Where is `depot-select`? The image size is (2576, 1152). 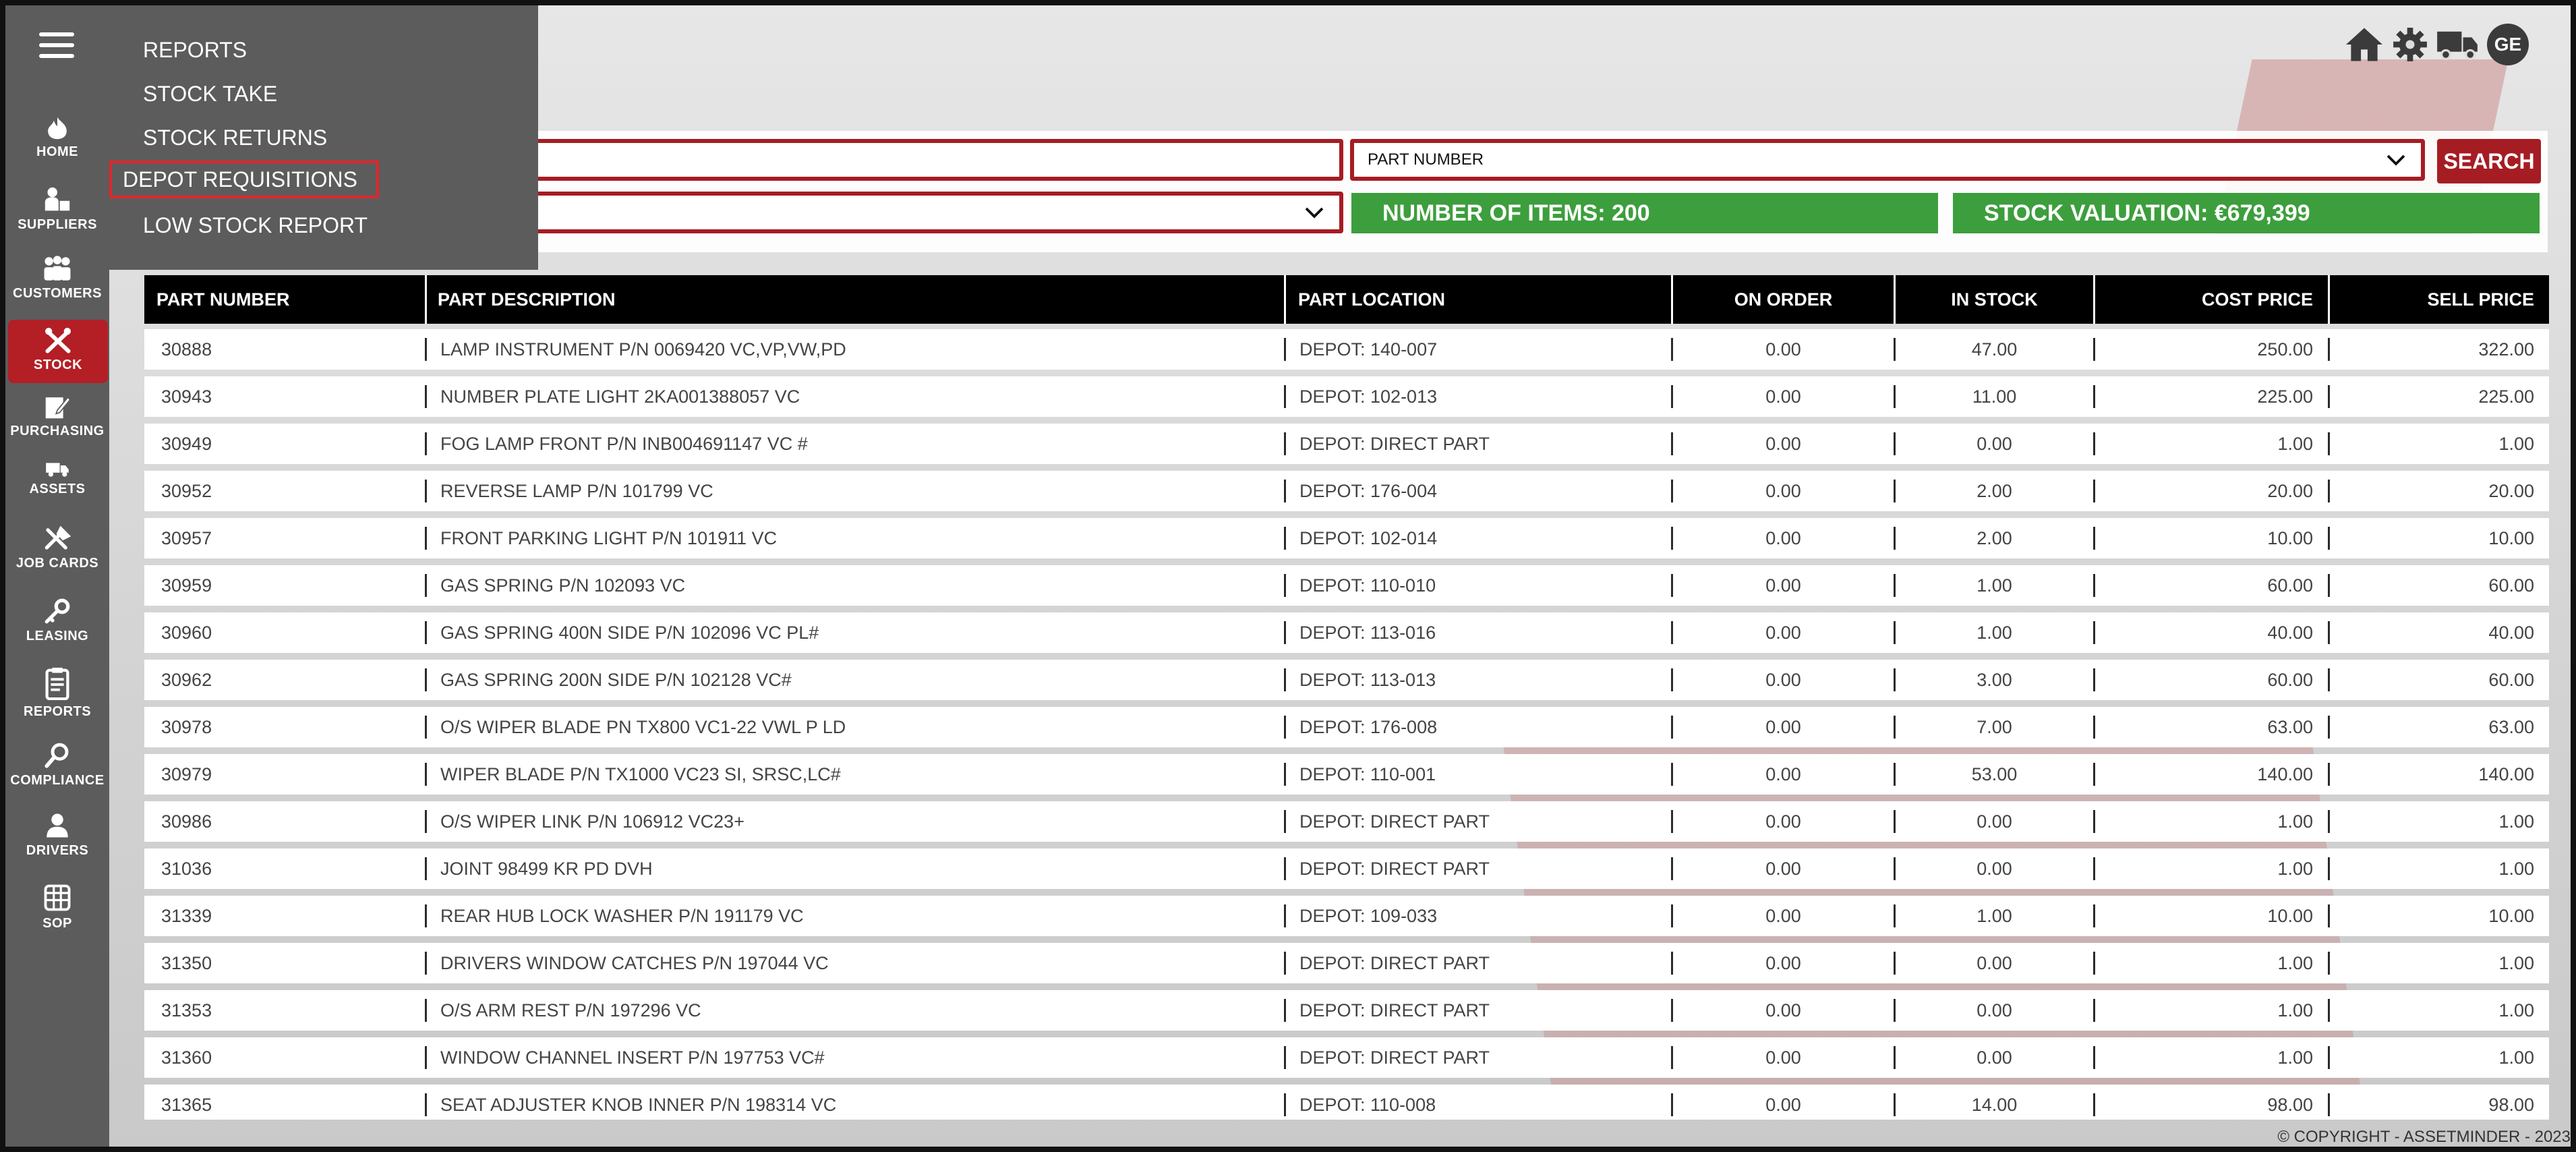 depot-select is located at coordinates (924, 212).